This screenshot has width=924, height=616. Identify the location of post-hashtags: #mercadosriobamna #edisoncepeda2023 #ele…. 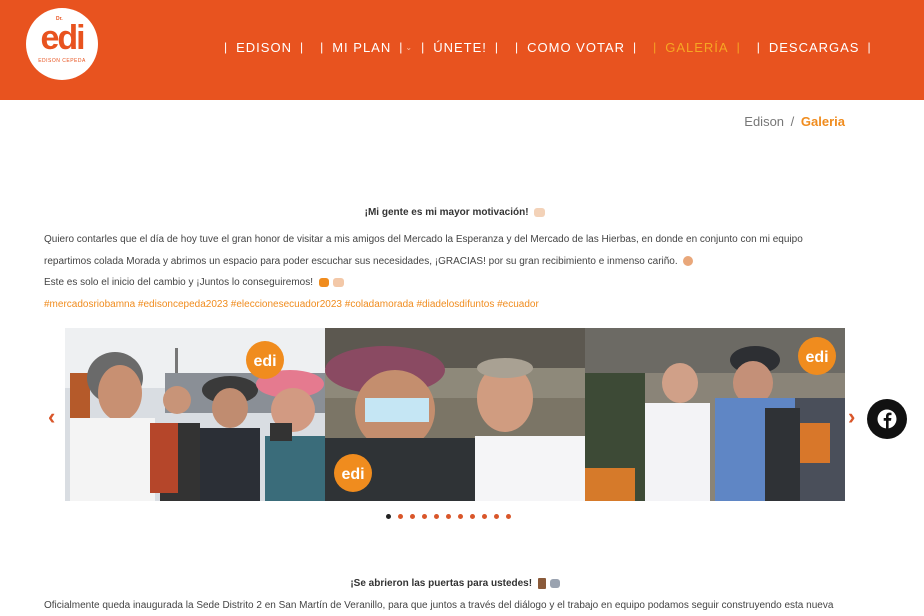
(454, 305).